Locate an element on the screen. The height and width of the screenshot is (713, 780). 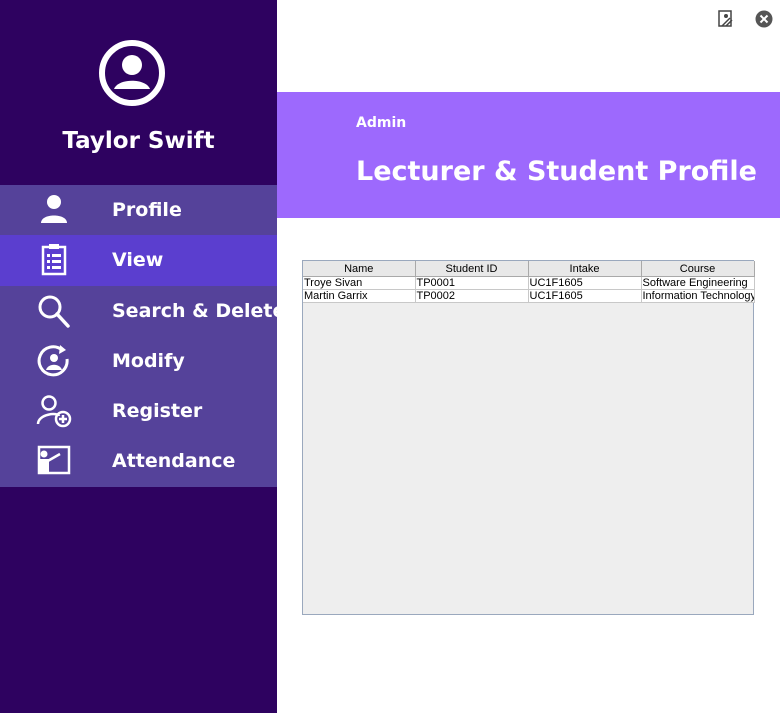
sidebar-item-register: Register is located at coordinates (138, 411).